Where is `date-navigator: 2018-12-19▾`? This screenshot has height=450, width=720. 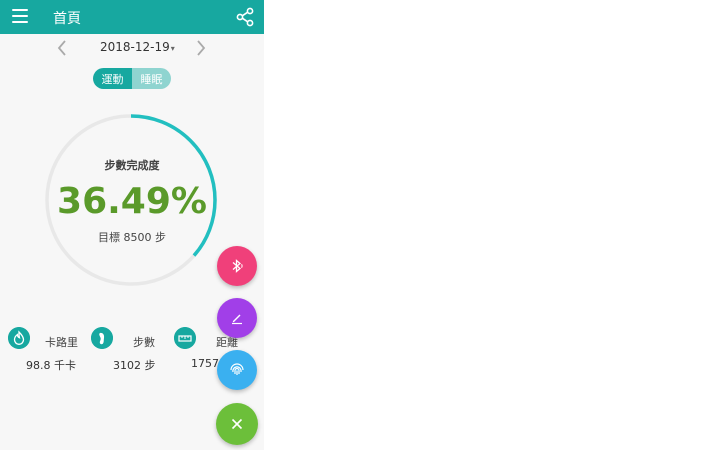
date-navigator: 2018-12-19▾ is located at coordinates (132, 48).